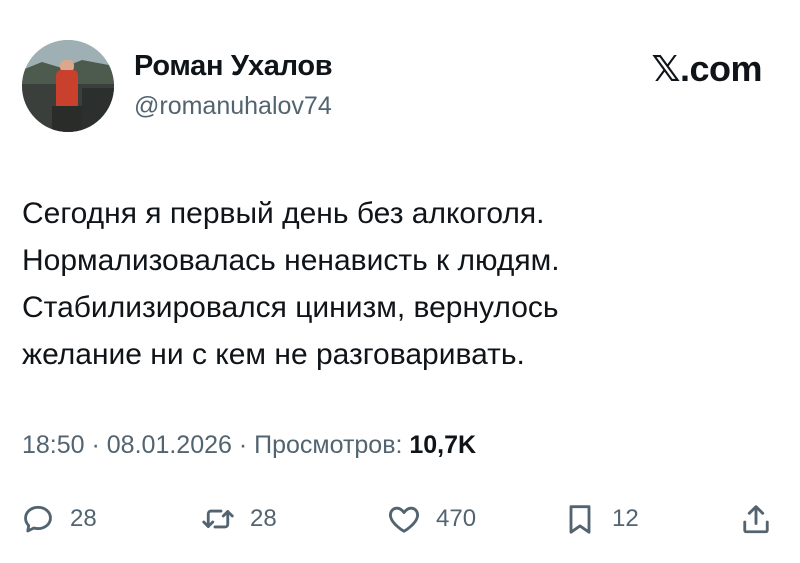 The width and height of the screenshot is (800, 563). Describe the element at coordinates (58, 519) in the screenshot. I see `reply-button: 28` at that location.